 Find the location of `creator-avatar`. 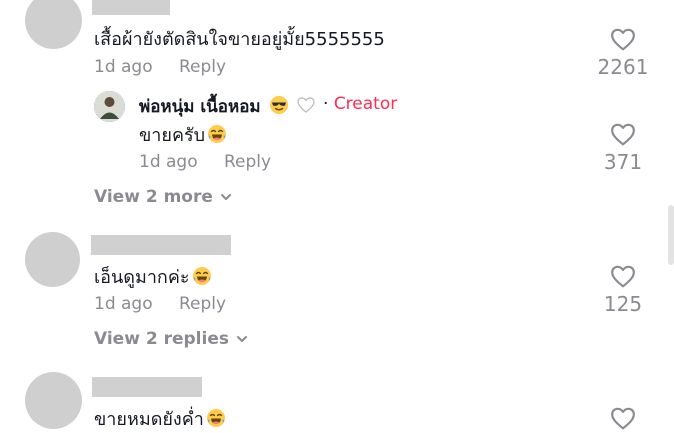

creator-avatar is located at coordinates (109, 106).